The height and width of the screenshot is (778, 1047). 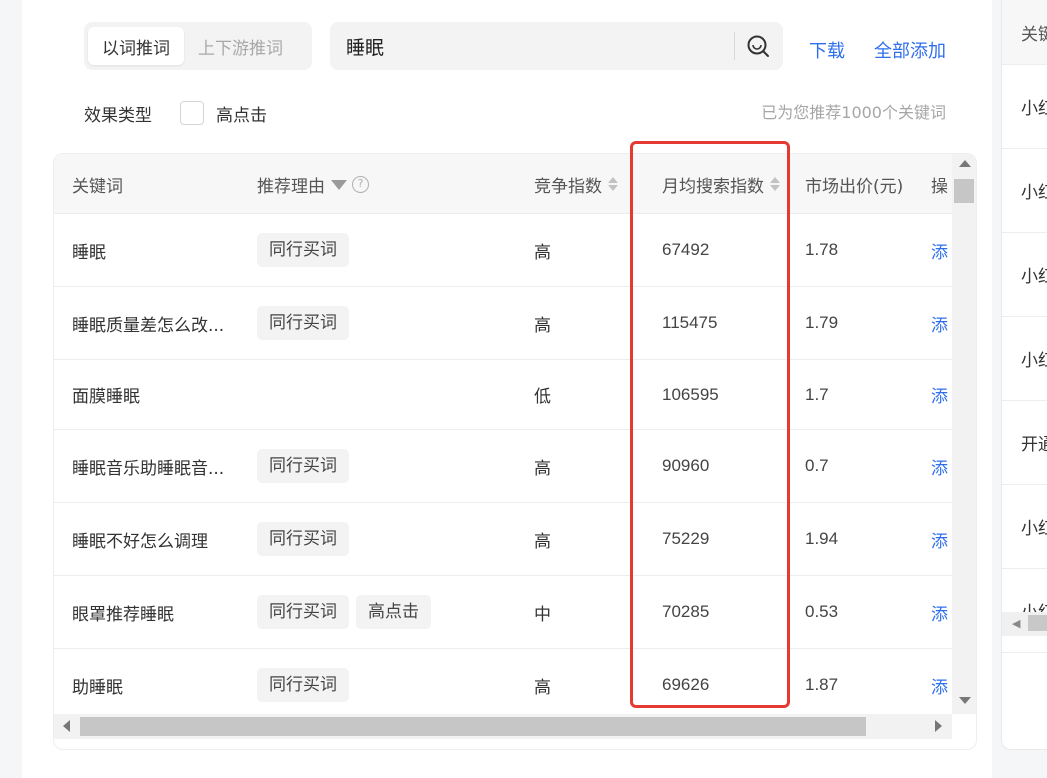 I want to click on keyword-cell: 睡眠, so click(x=89, y=252).